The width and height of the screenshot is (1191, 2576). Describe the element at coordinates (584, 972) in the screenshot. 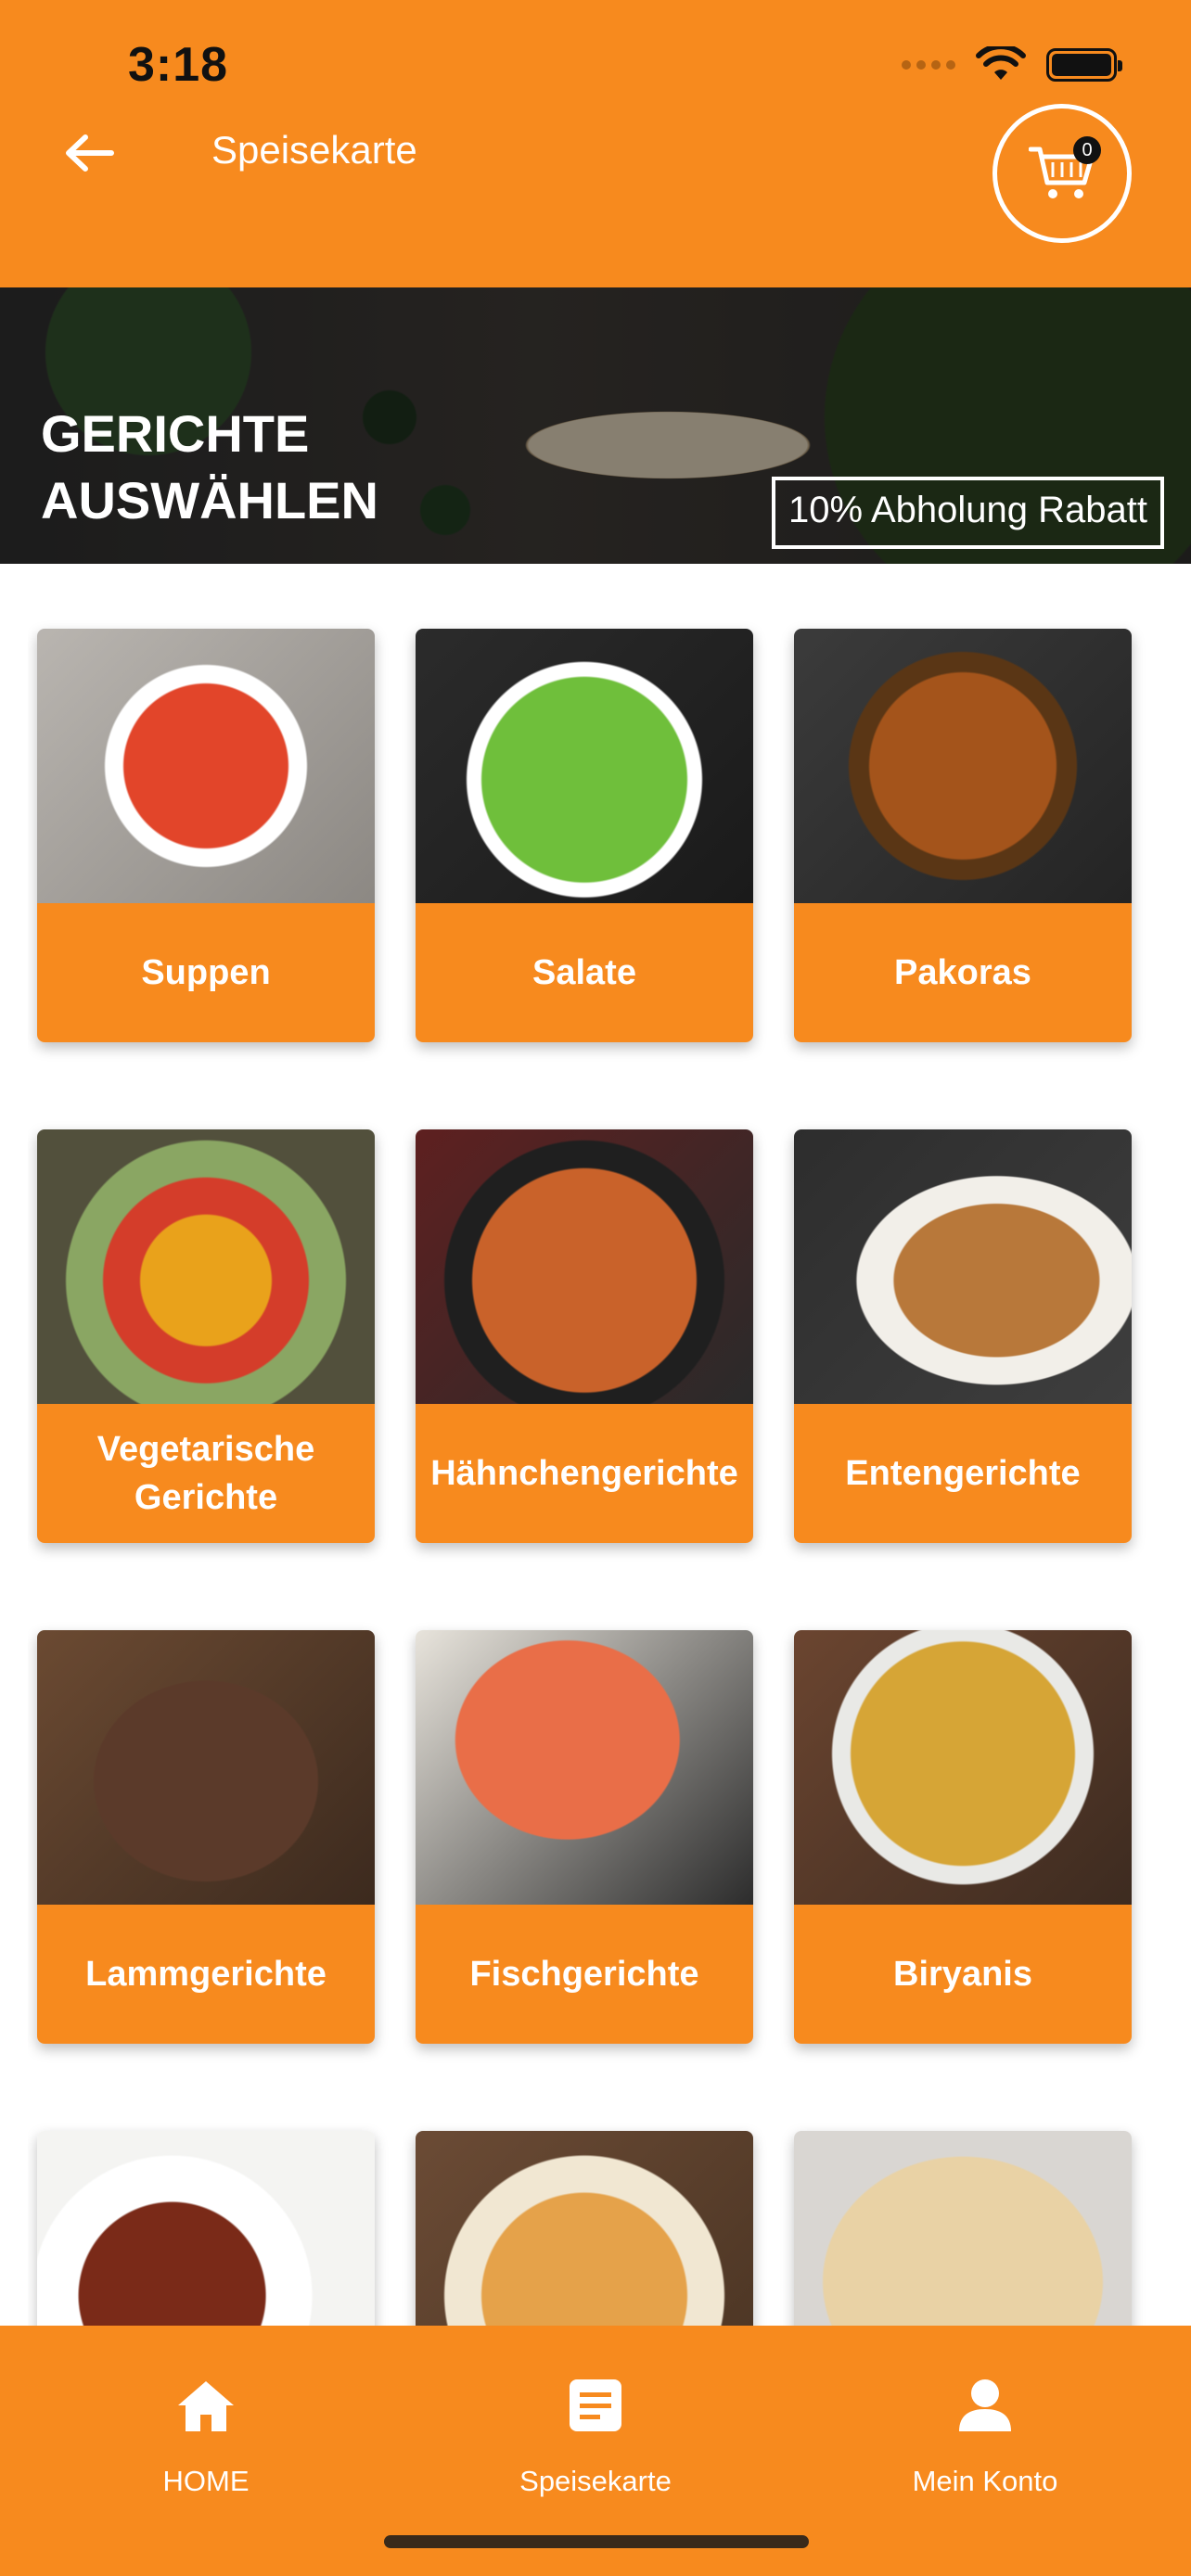

I see `category-label: Salate` at that location.